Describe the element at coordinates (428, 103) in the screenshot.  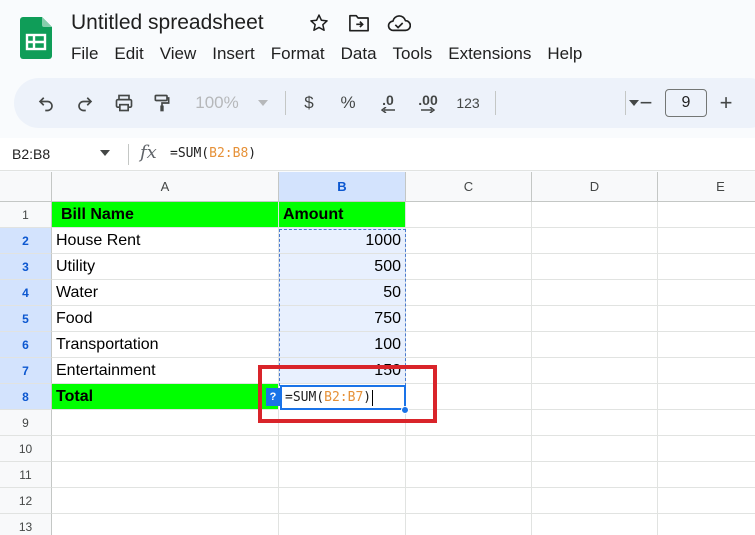
I see `increase-decimal-button: .00` at that location.